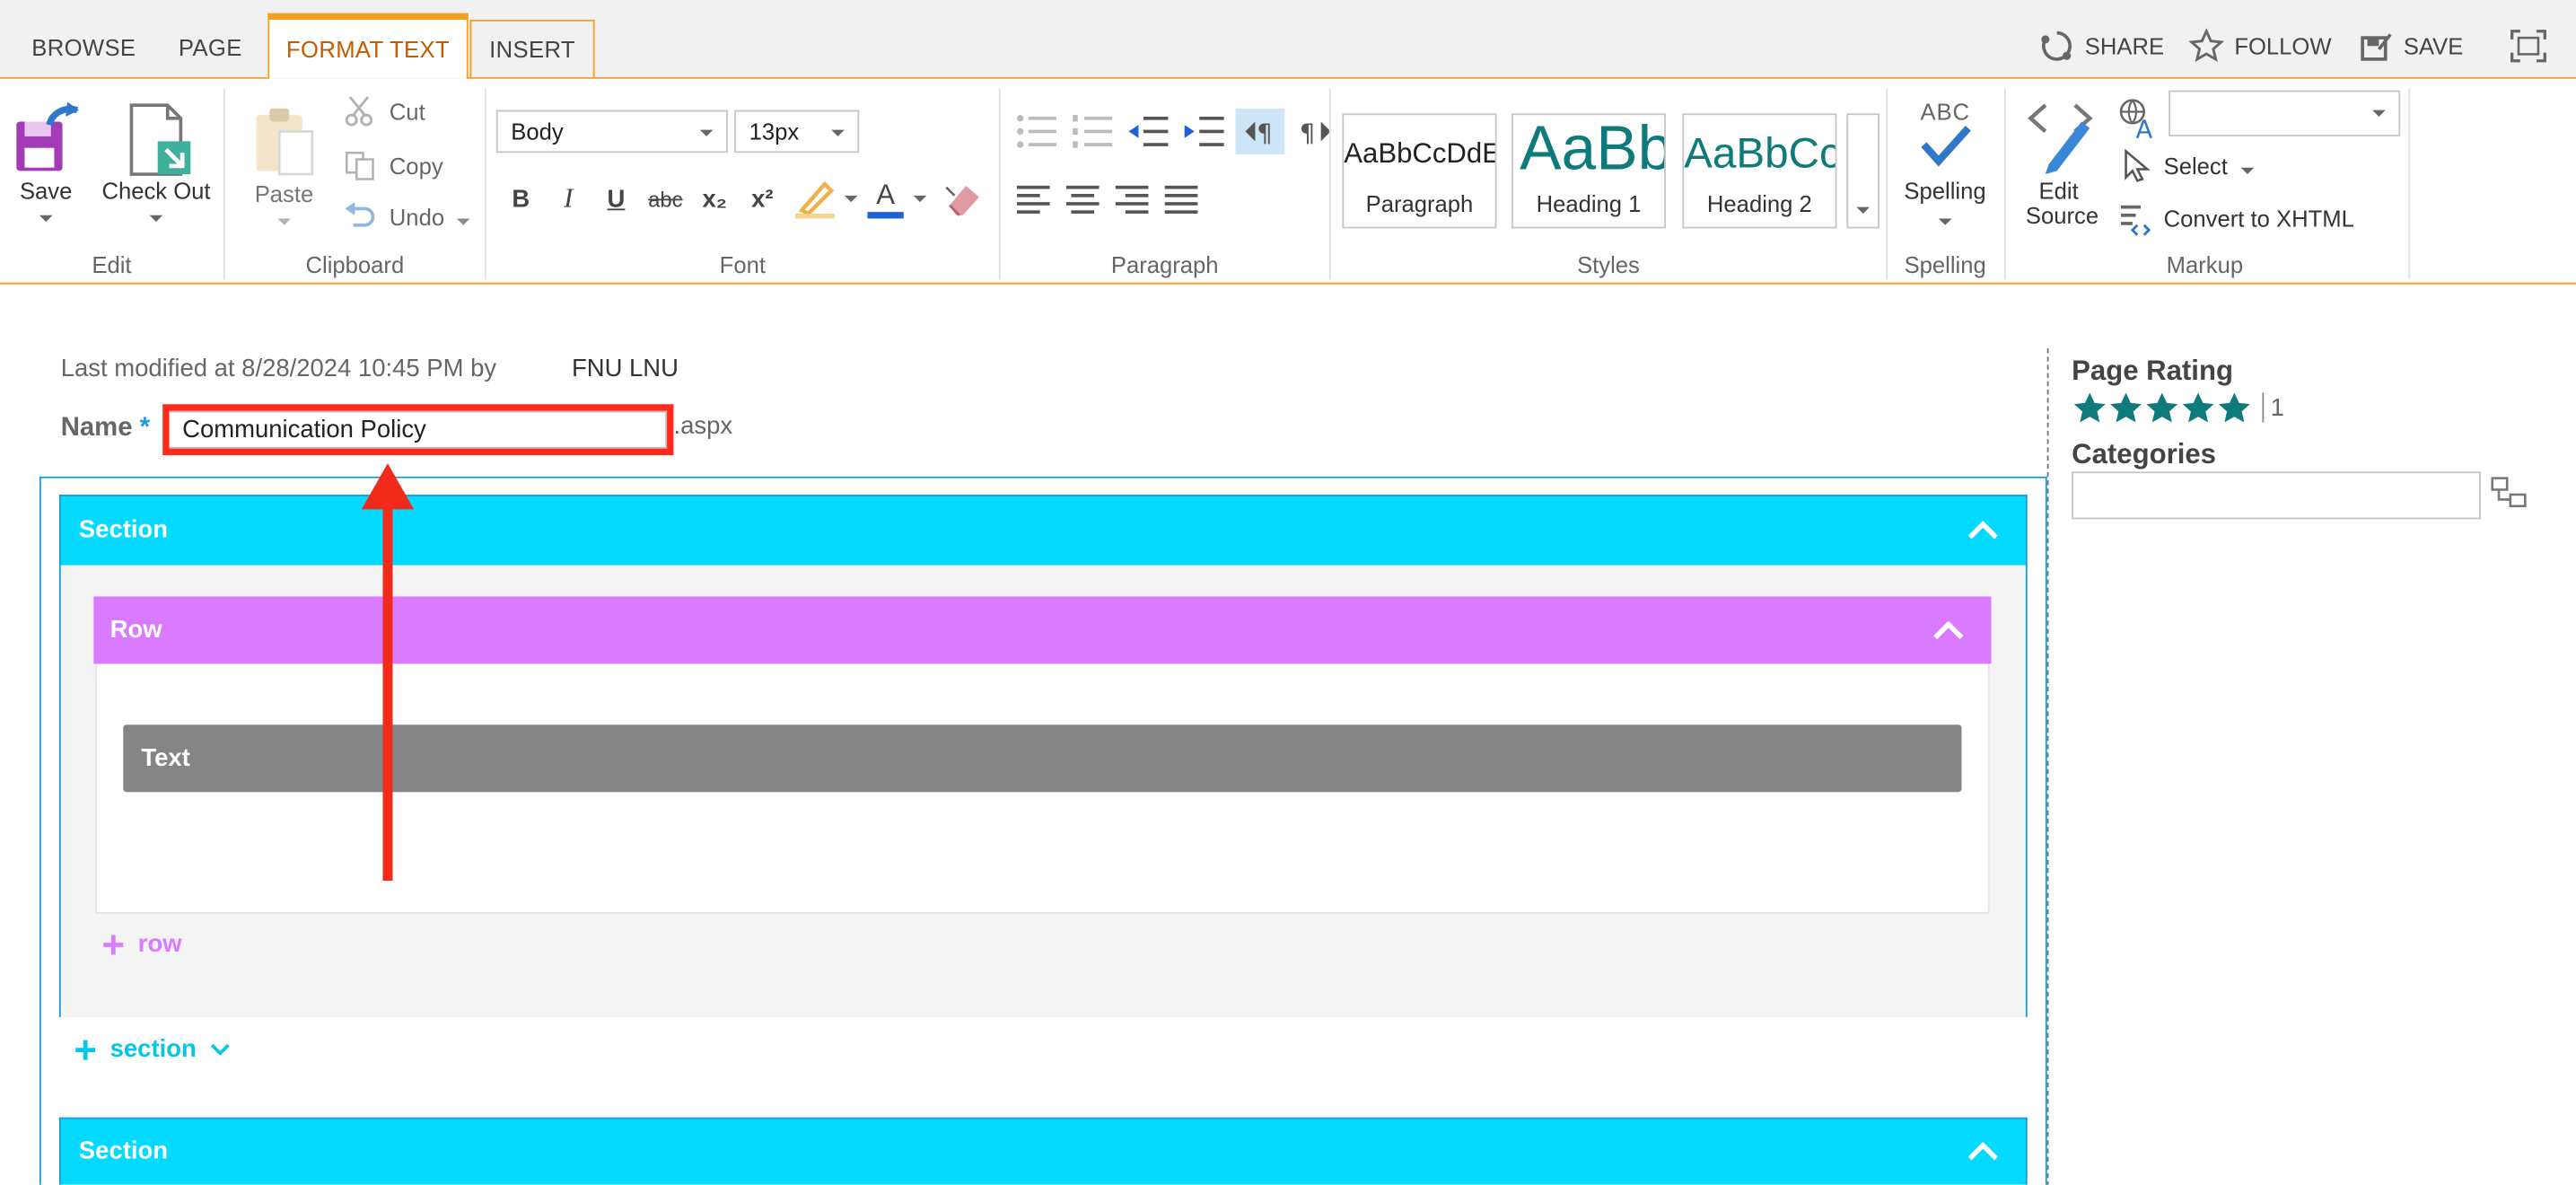 Image resolution: width=2576 pixels, height=1185 pixels. What do you see at coordinates (569, 199) in the screenshot?
I see `italic-button: I` at bounding box center [569, 199].